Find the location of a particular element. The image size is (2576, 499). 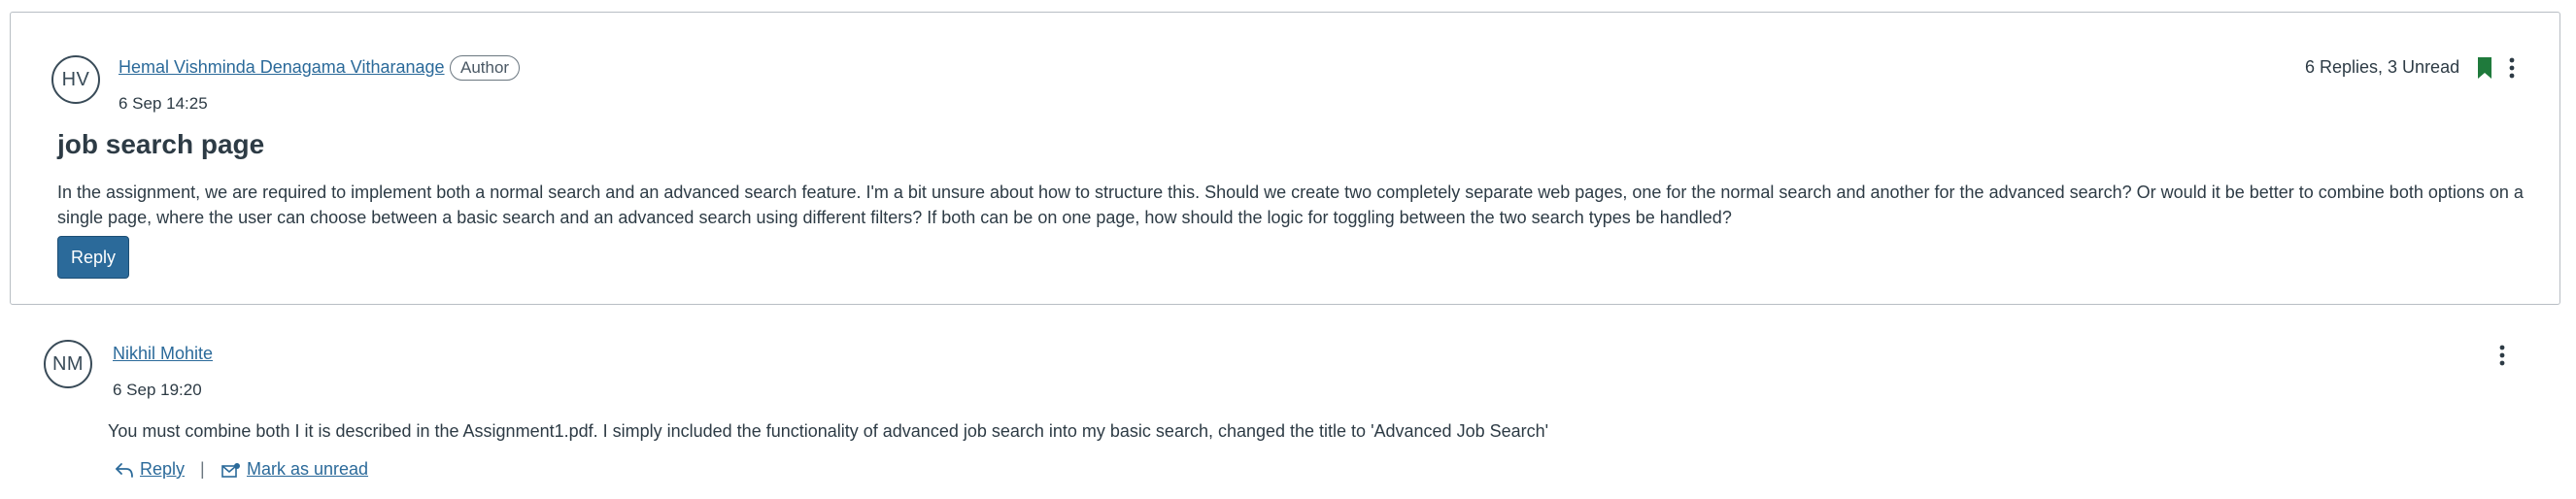

mark-unread-icon is located at coordinates (230, 470).